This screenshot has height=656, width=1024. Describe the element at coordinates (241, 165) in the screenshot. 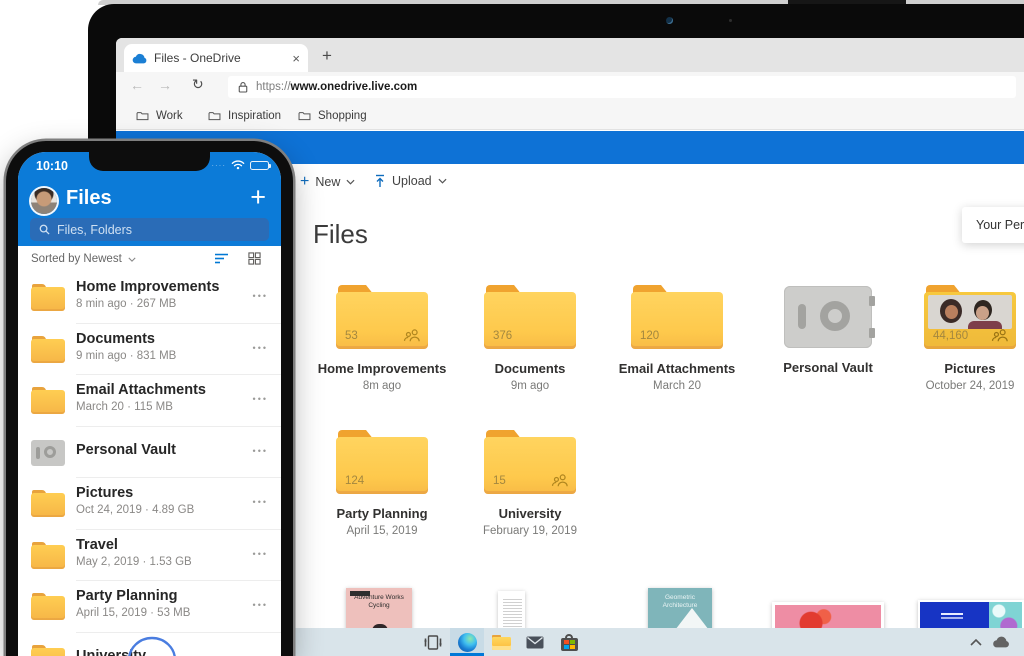

I see `status-icons: ····` at that location.